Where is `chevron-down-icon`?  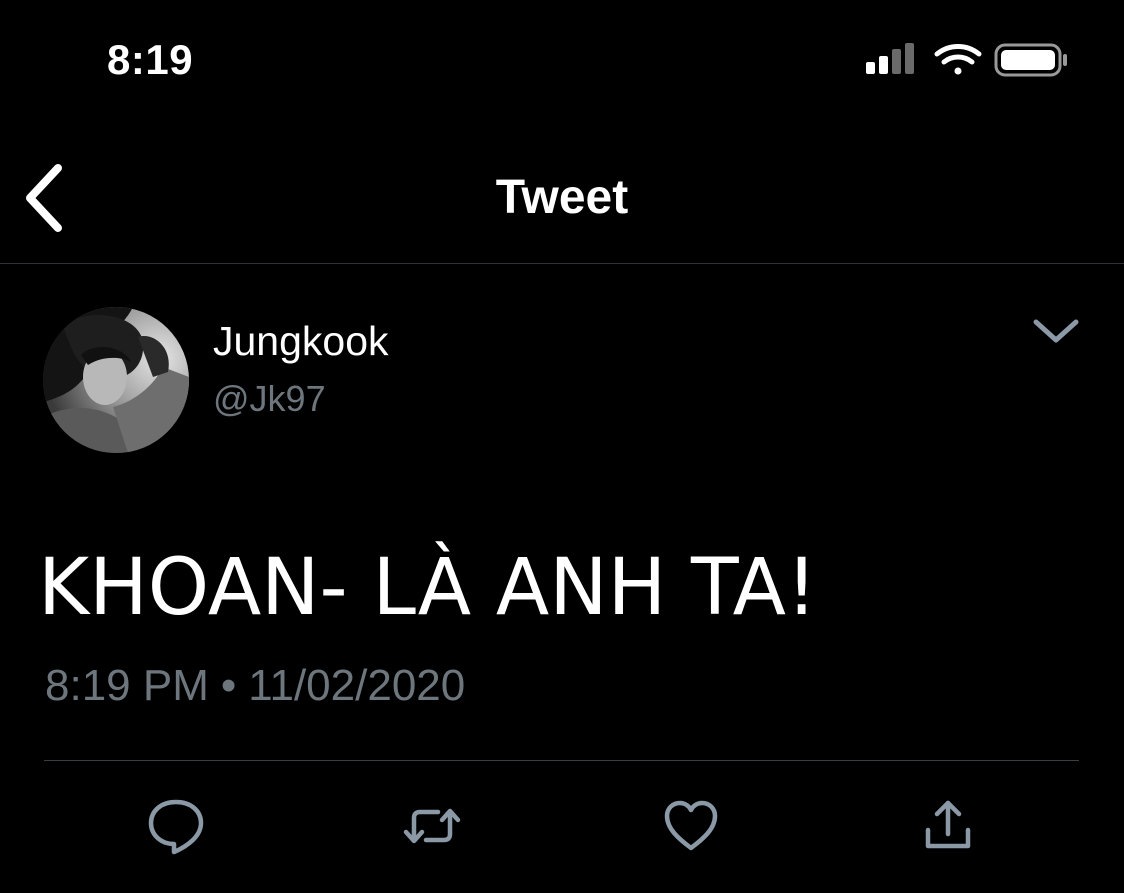 chevron-down-icon is located at coordinates (1056, 331).